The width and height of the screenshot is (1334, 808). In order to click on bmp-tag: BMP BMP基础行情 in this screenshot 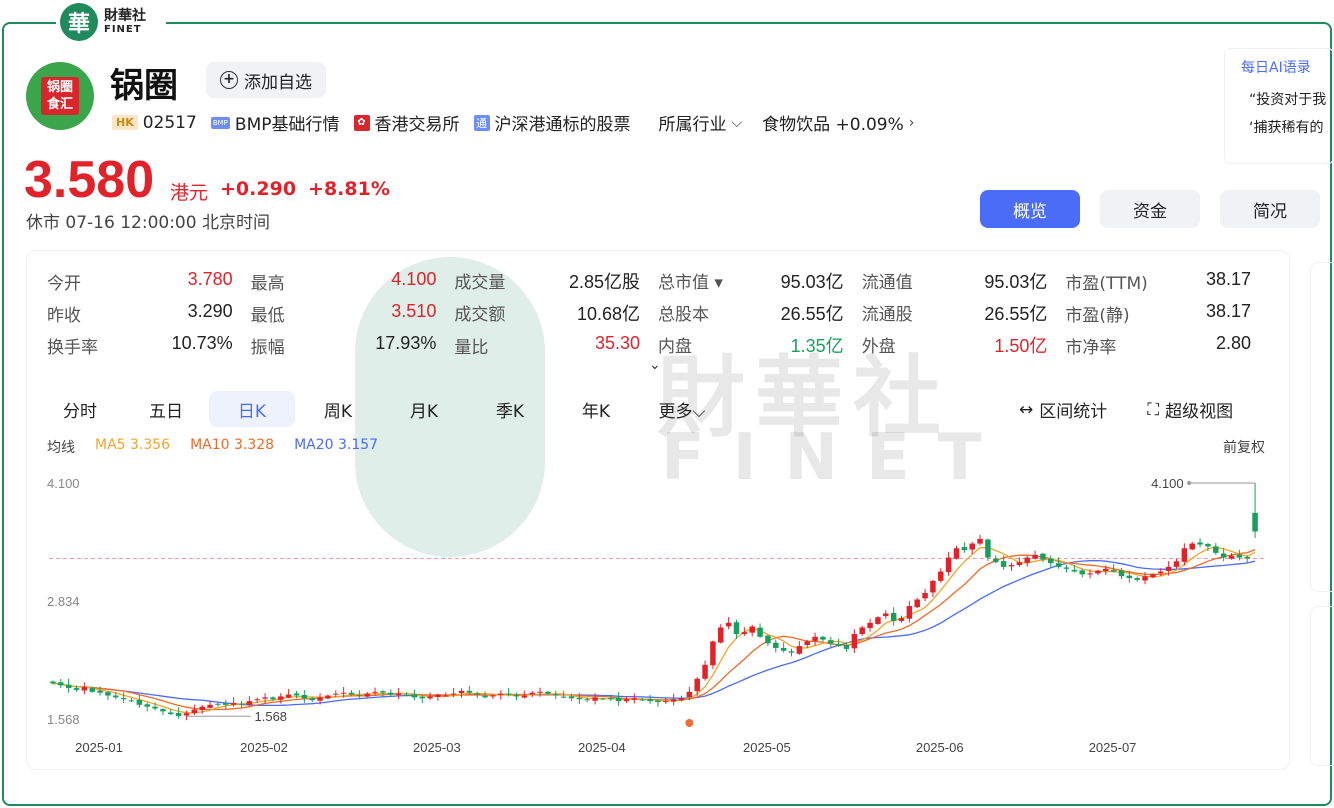, I will do `click(275, 122)`.